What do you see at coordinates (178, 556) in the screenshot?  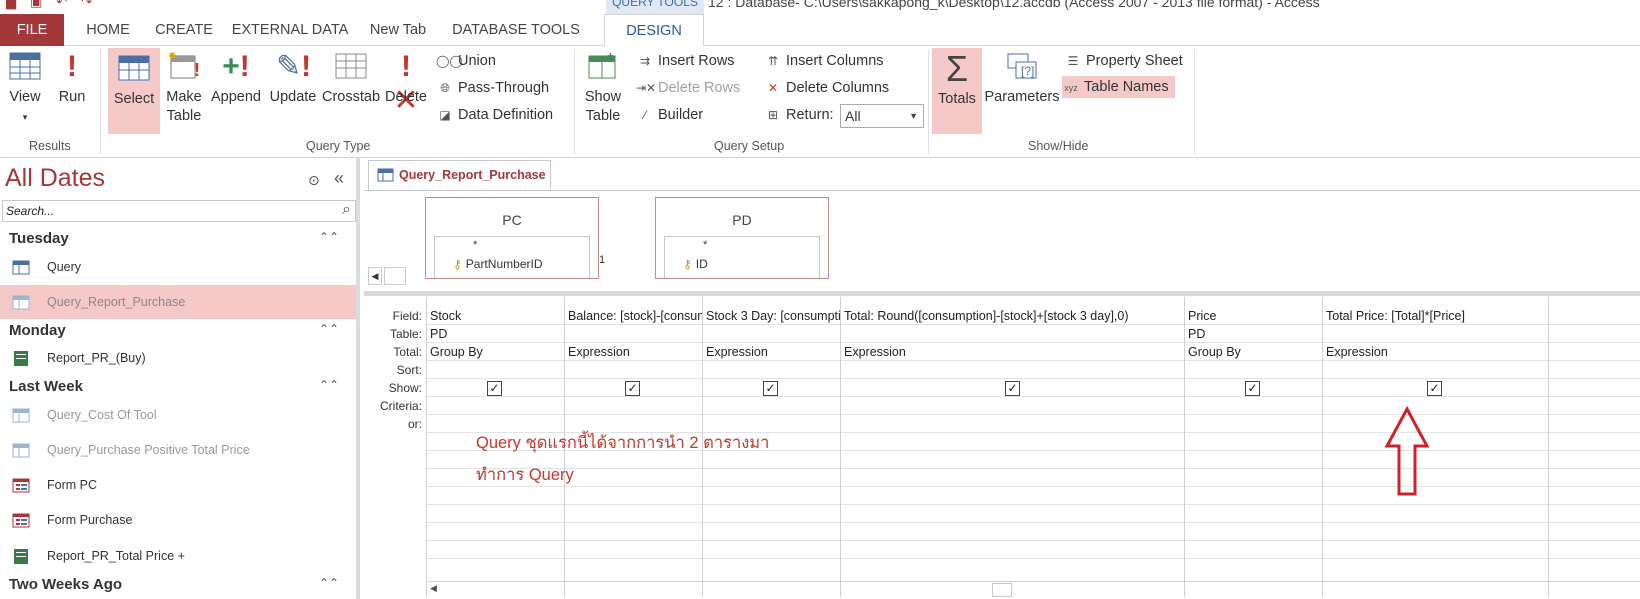 I see `nav-item-report-pr-total-price: Report_PR_Total Price +` at bounding box center [178, 556].